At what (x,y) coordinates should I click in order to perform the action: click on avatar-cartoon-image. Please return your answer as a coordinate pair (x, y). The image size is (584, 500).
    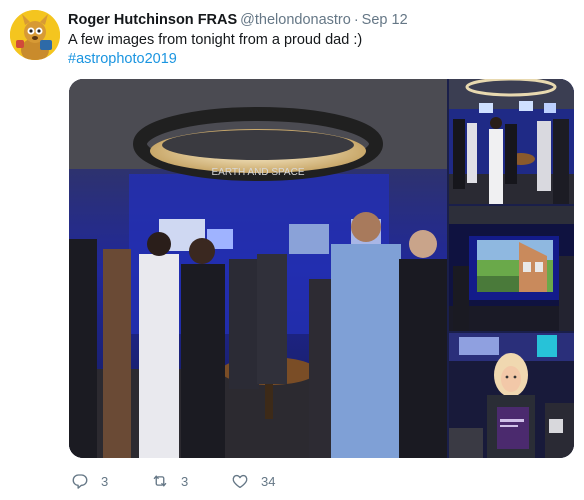
    Looking at the image, I should click on (35, 35).